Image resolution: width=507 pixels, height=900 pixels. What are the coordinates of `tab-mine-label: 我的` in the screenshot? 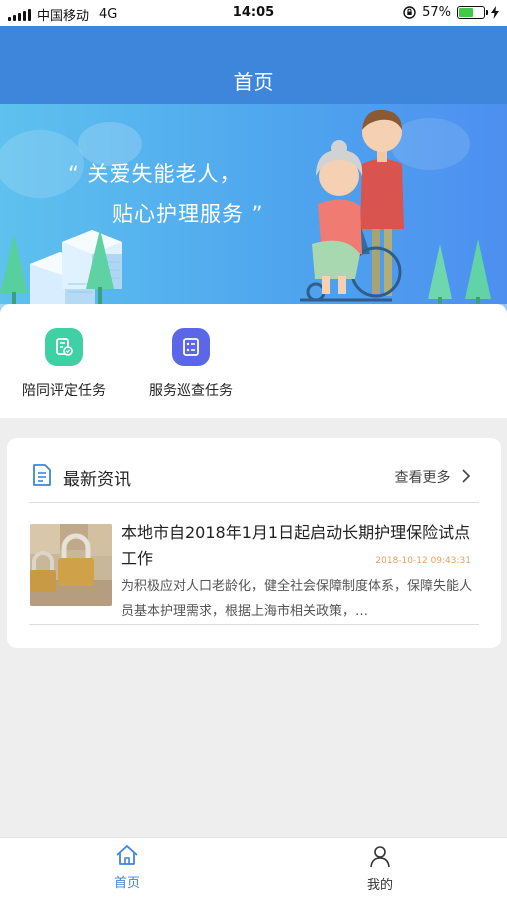 It's located at (379, 885).